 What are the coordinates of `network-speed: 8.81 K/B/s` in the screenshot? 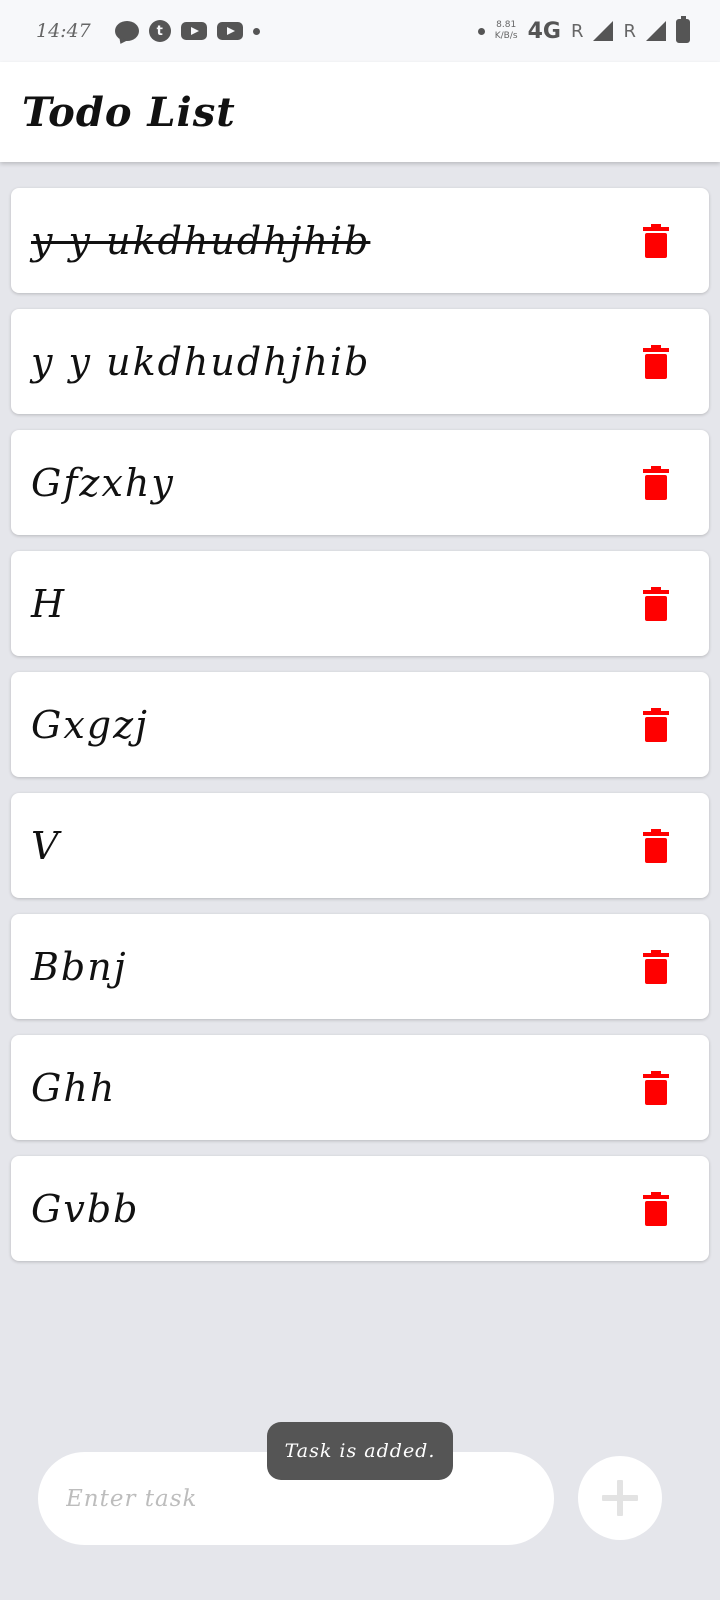 It's located at (506, 31).